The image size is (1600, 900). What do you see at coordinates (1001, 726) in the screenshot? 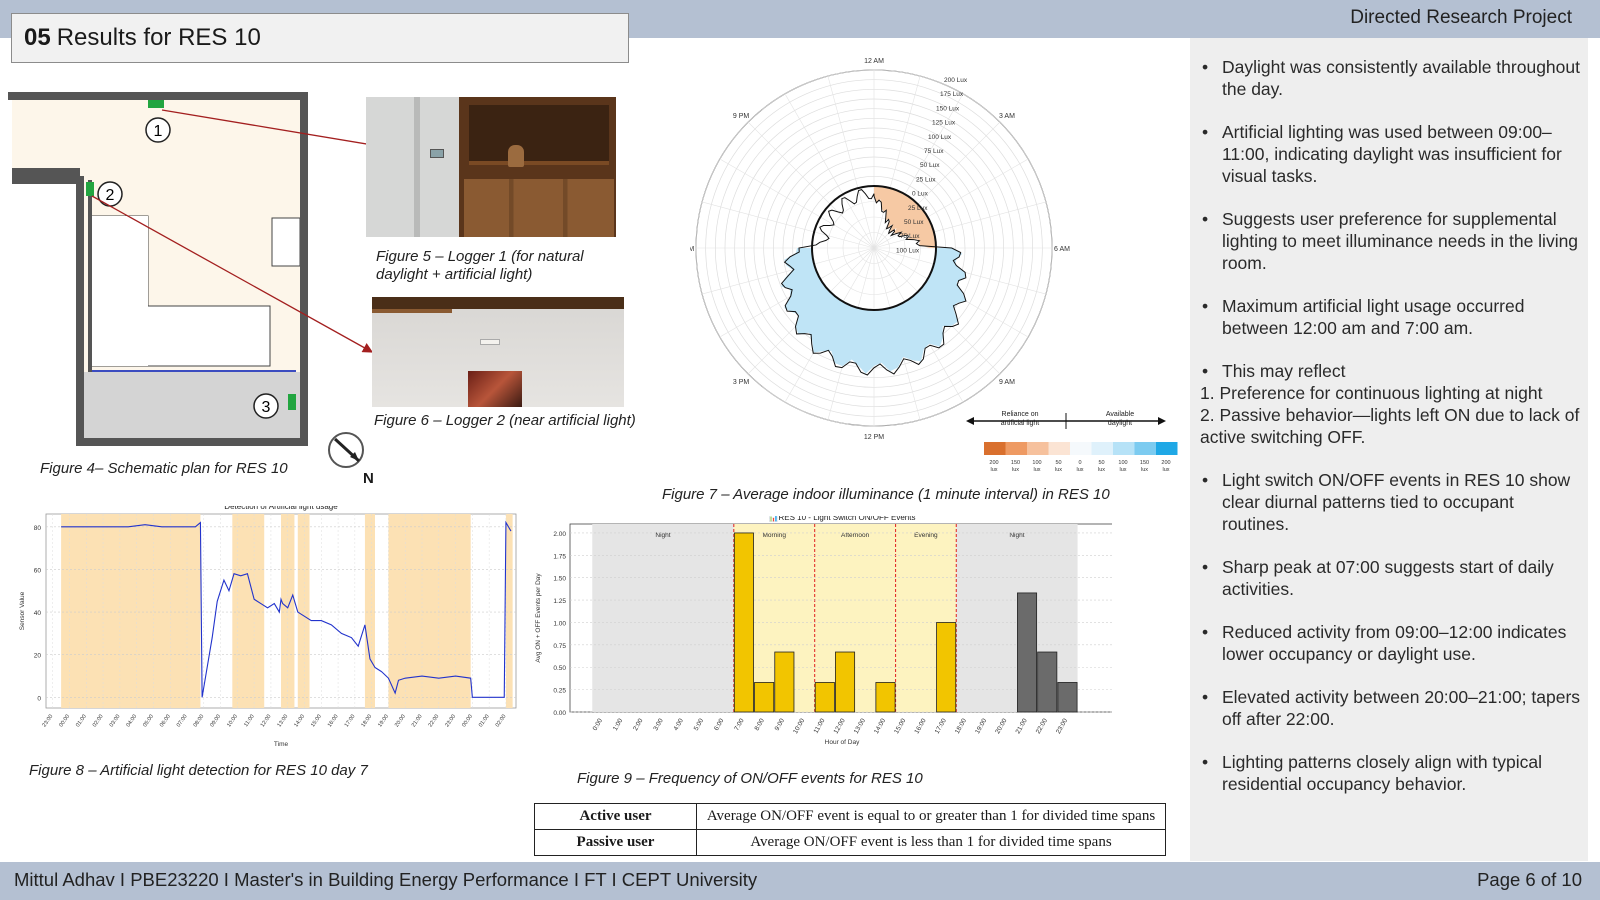
I see `chart9-x-tick: 20:00` at bounding box center [1001, 726].